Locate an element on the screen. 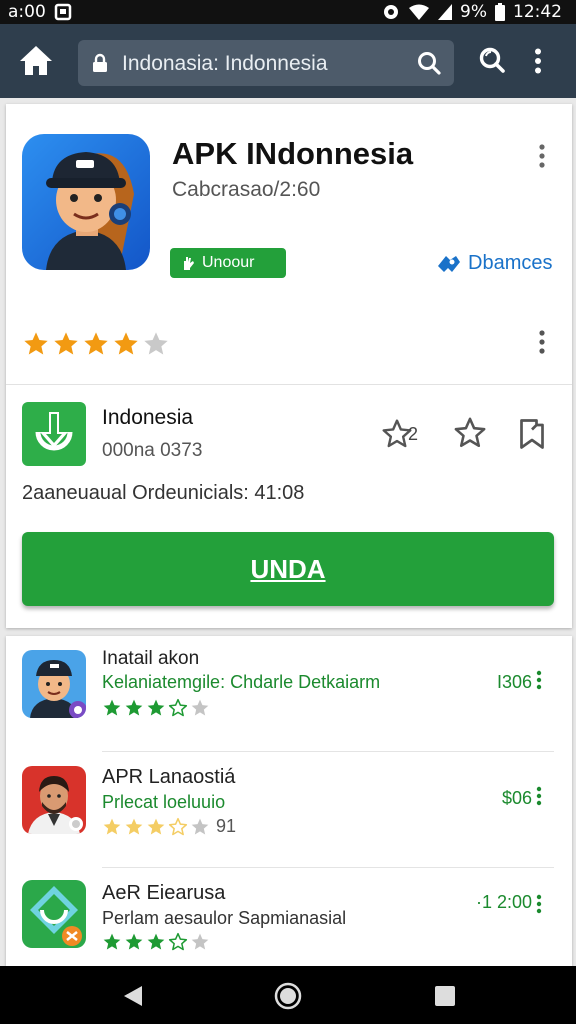  list-item-title: AeR Eiearusa is located at coordinates (164, 893).